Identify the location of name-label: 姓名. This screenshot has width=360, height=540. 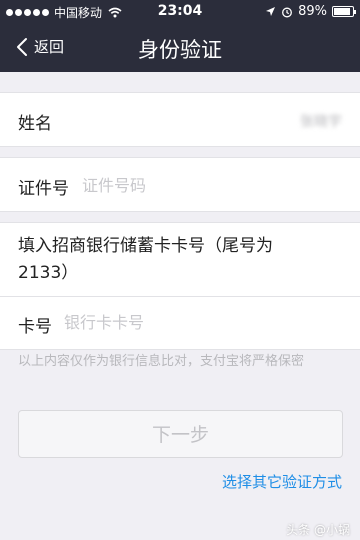
(35, 124).